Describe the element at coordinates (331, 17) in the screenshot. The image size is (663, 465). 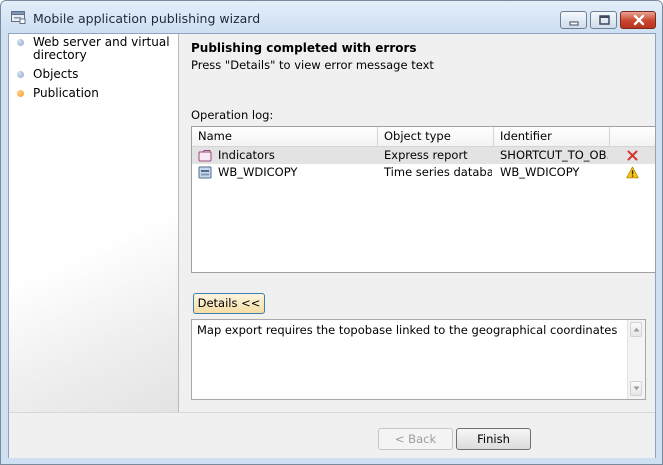
I see `title-bar: Mobile application publishing wizard` at that location.